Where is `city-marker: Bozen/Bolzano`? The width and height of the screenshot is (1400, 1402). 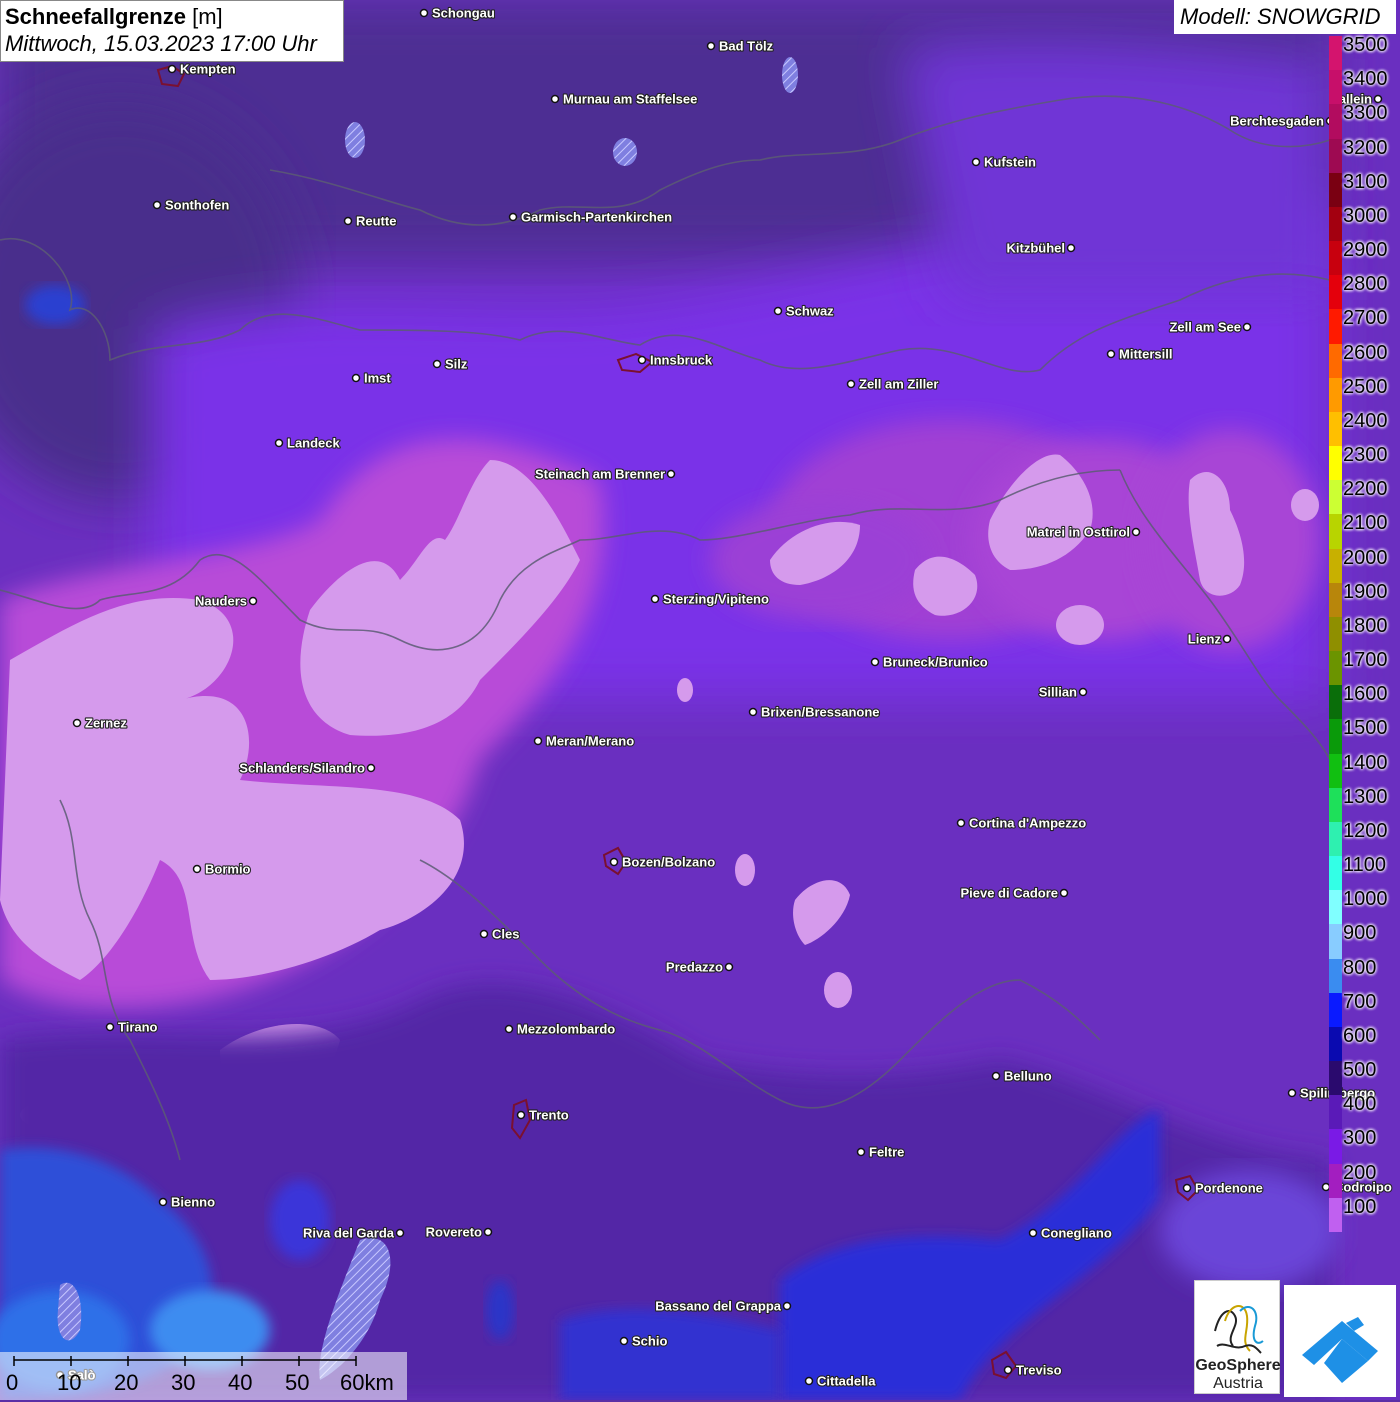
city-marker: Bozen/Bolzano is located at coordinates (662, 862).